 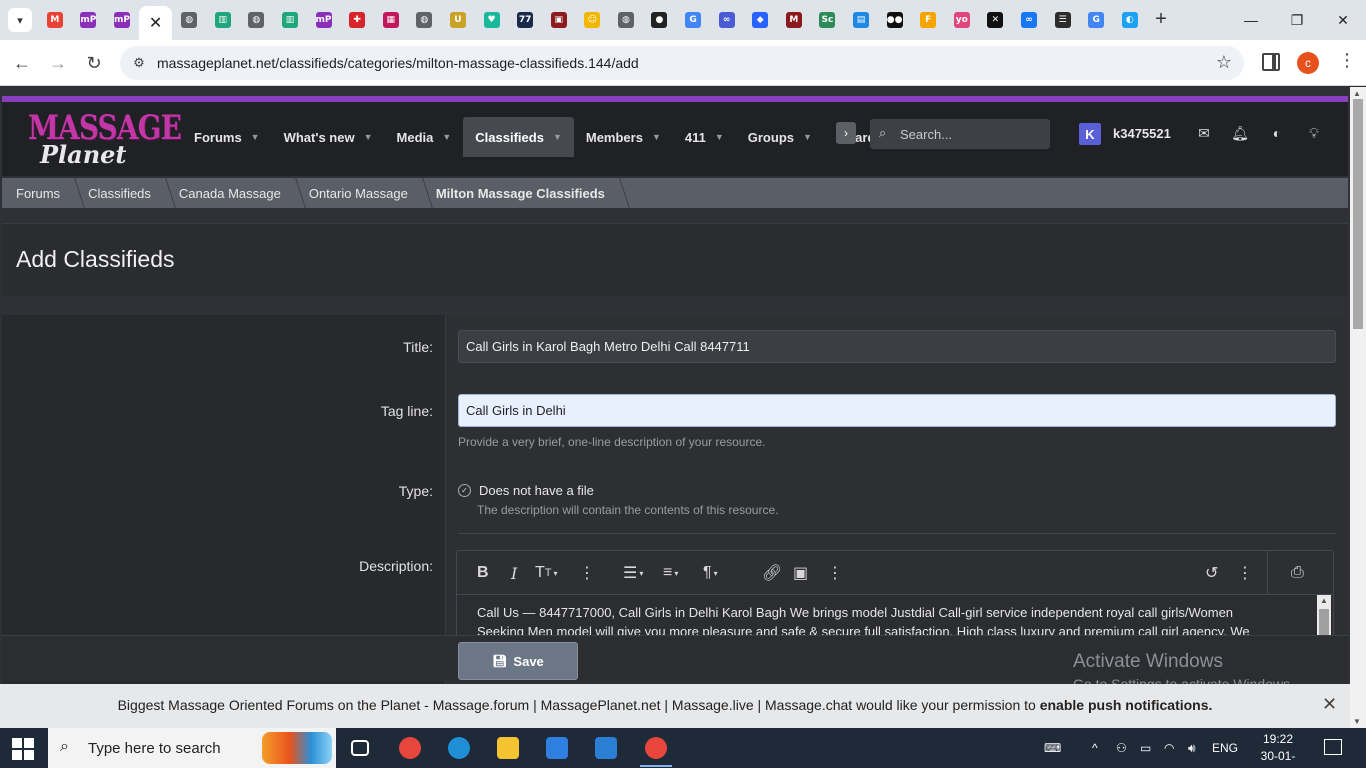 I want to click on wifi-icon: ◠, so click(x=1169, y=748).